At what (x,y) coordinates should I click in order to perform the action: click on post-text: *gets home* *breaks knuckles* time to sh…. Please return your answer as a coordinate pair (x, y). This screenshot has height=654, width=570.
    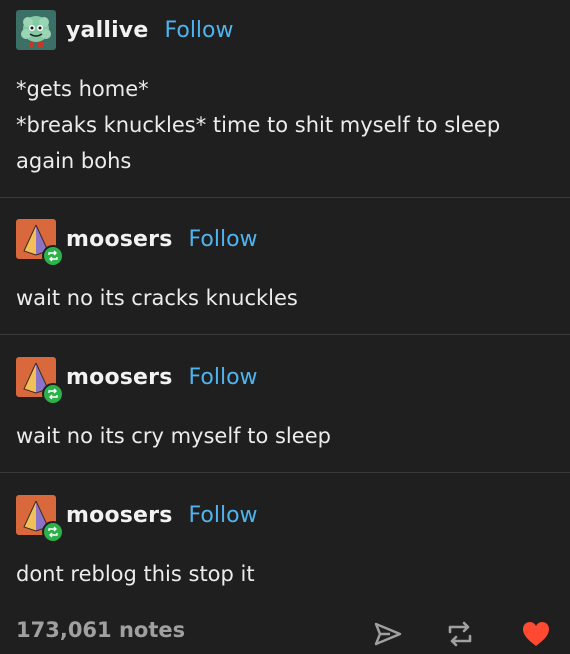
    Looking at the image, I should click on (258, 125).